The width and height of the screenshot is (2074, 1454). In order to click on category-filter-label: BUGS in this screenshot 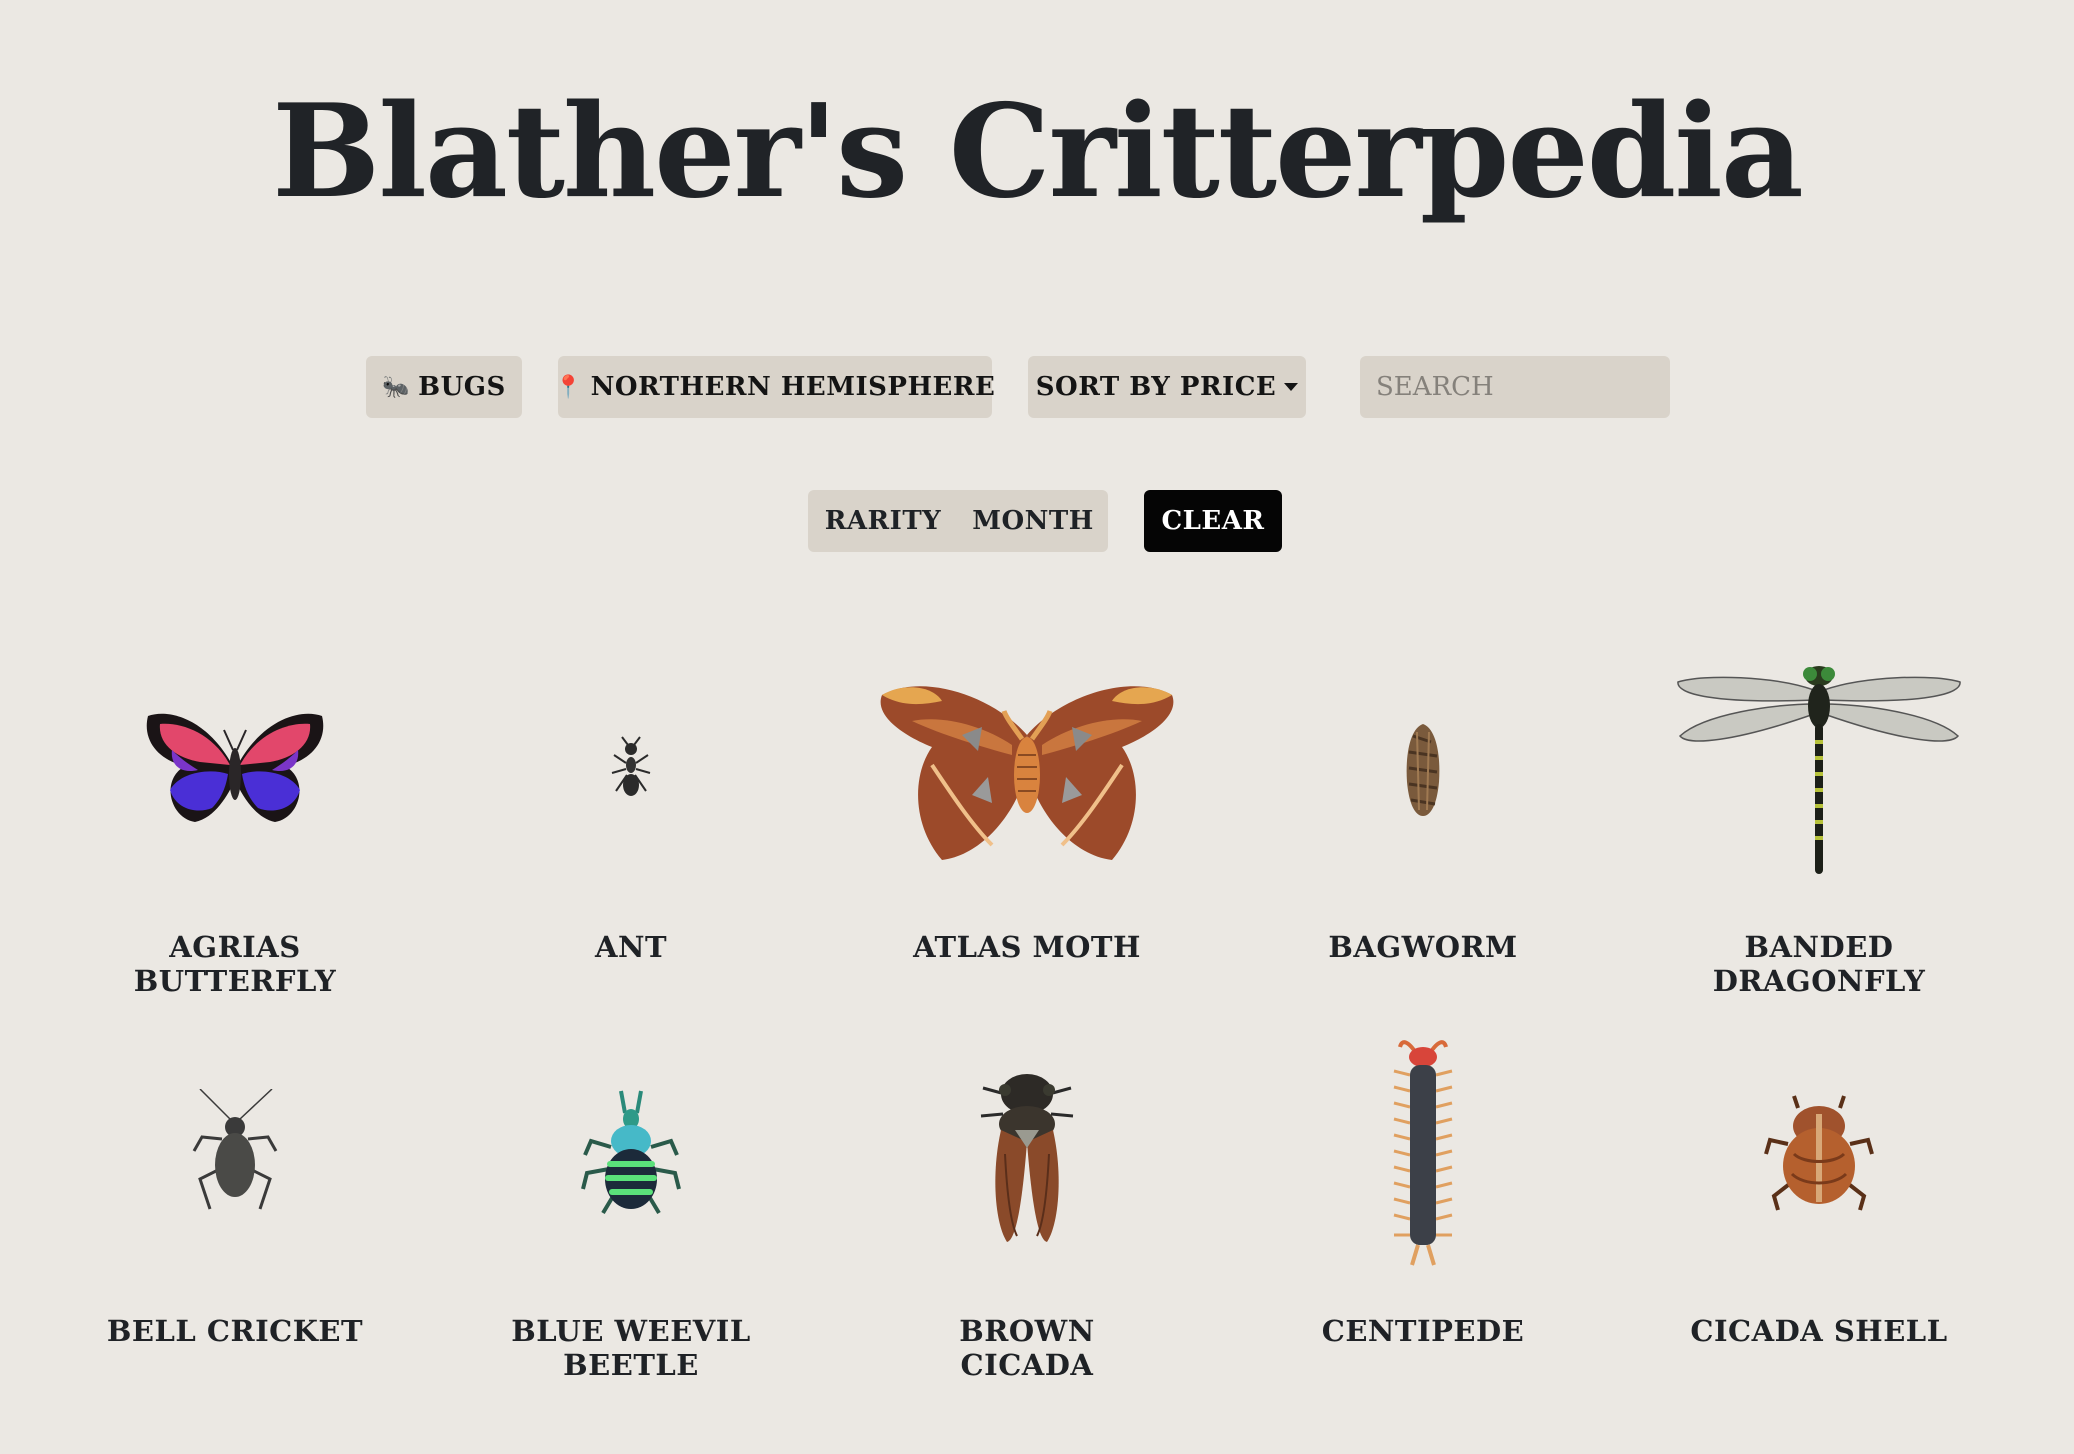, I will do `click(462, 387)`.